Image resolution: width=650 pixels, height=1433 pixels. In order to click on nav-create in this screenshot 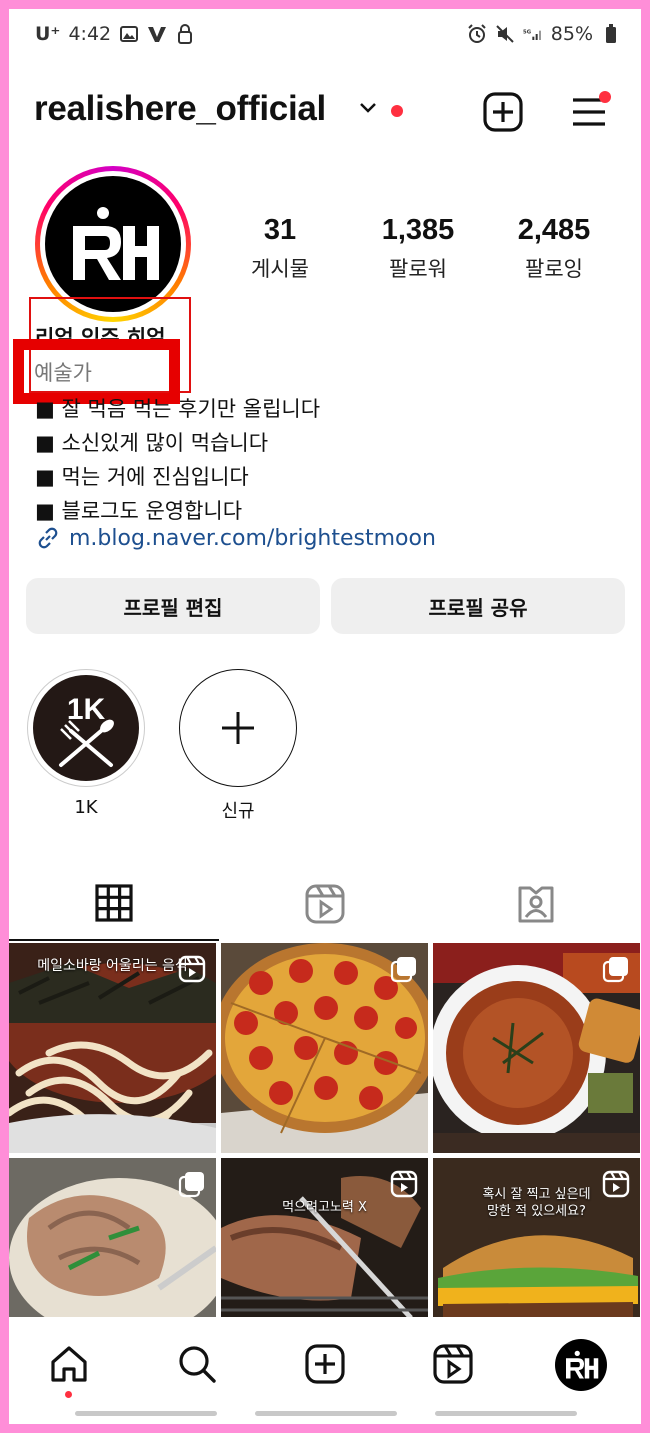, I will do `click(325, 1364)`.